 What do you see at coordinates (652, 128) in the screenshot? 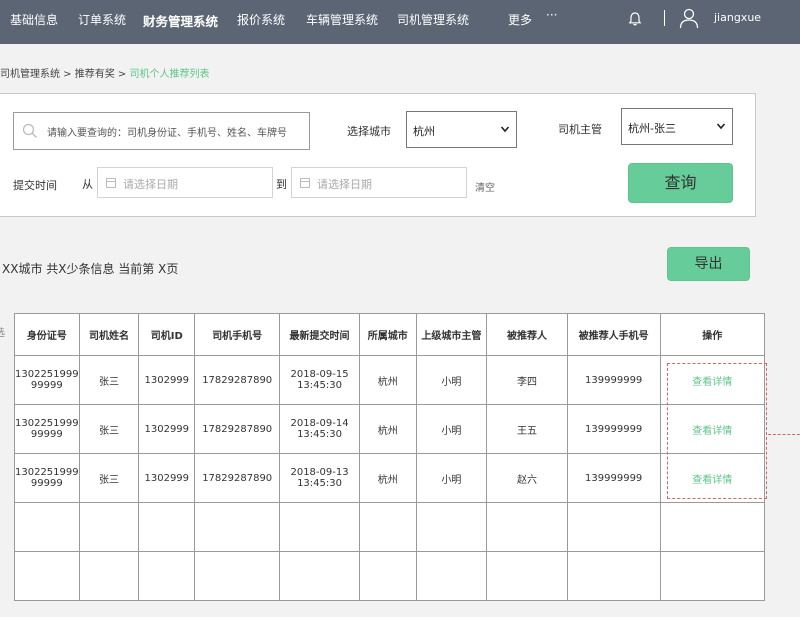
I see `manager-select-value: 杭州-张三` at bounding box center [652, 128].